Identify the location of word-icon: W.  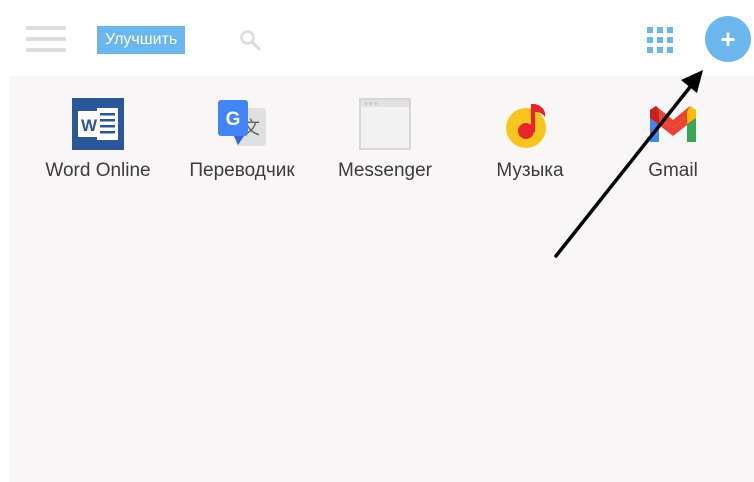
(98, 124).